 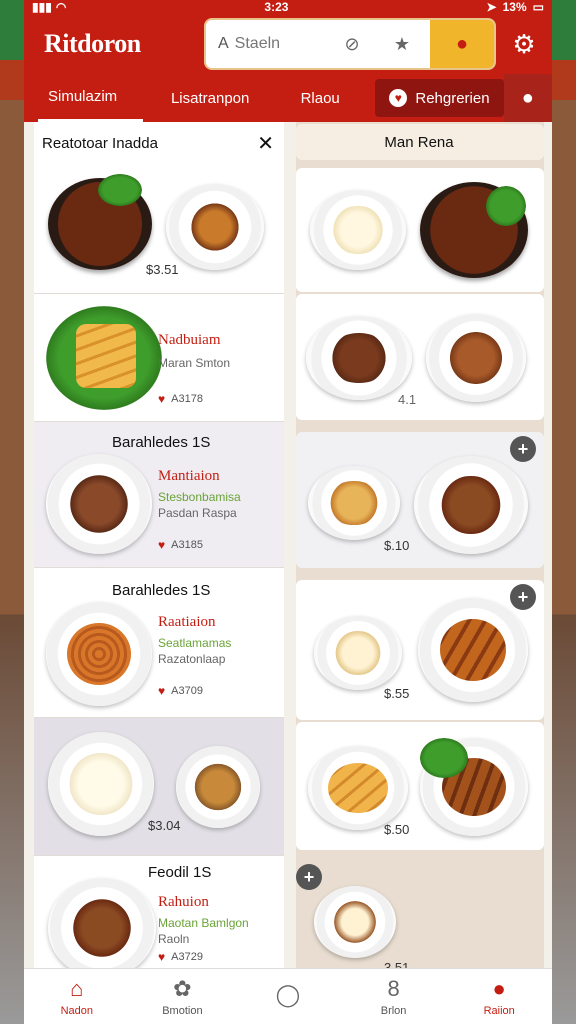 I want to click on item-name: Mantiaion, so click(x=189, y=476).